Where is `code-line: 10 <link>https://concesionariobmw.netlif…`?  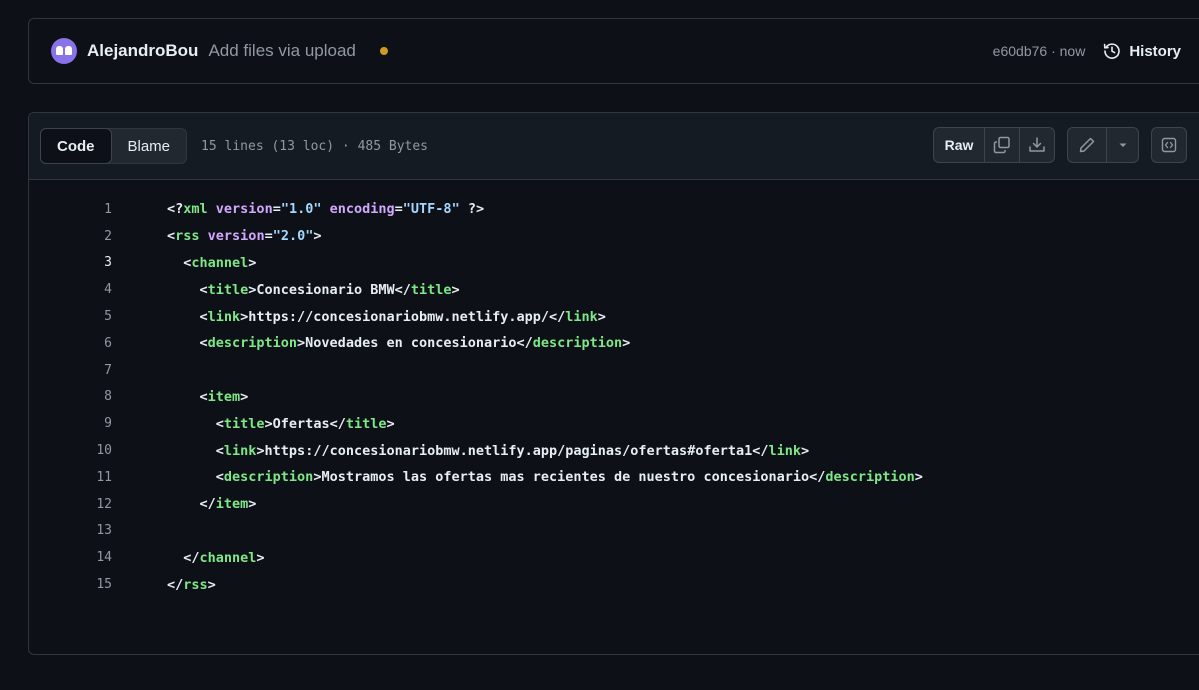 code-line: 10 <link>https://concesionariobmw.netlif… is located at coordinates (614, 450).